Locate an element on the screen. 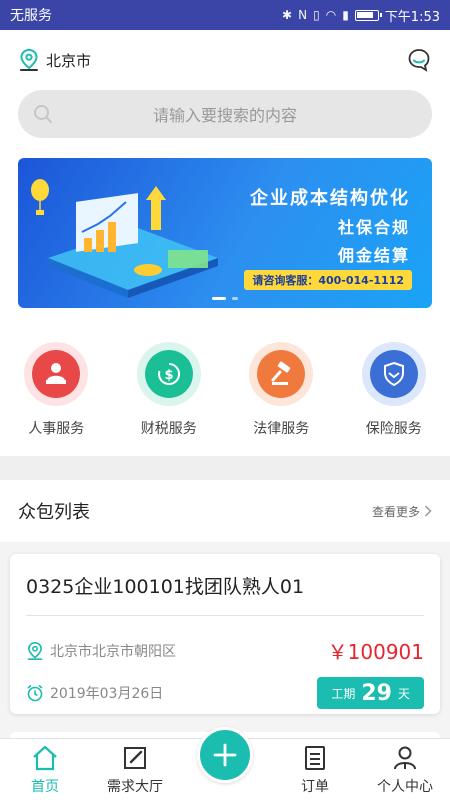 This screenshot has width=450, height=800. add-button is located at coordinates (225, 755).